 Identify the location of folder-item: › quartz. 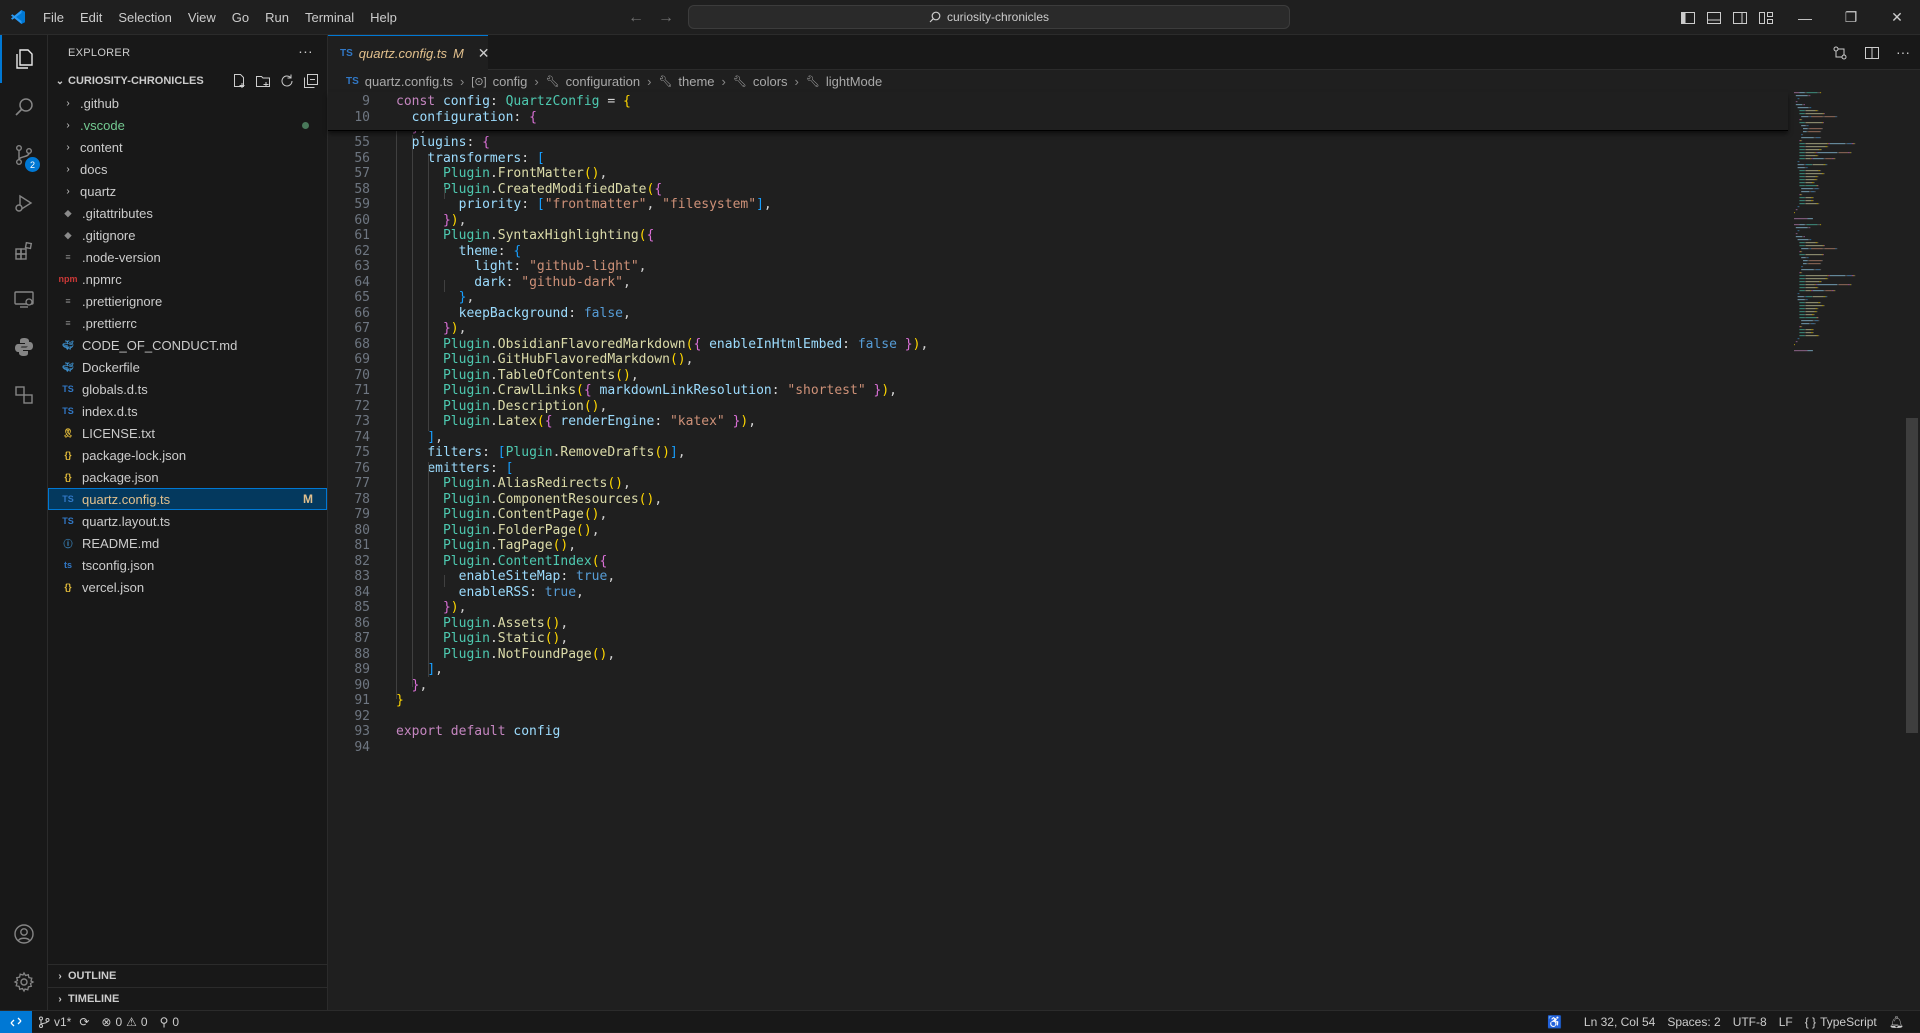
(187, 191).